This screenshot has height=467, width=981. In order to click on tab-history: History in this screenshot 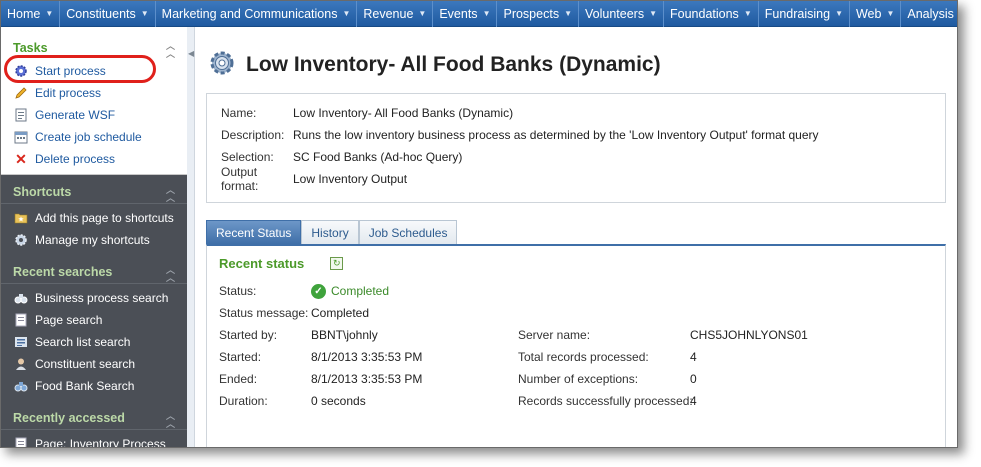, I will do `click(330, 232)`.